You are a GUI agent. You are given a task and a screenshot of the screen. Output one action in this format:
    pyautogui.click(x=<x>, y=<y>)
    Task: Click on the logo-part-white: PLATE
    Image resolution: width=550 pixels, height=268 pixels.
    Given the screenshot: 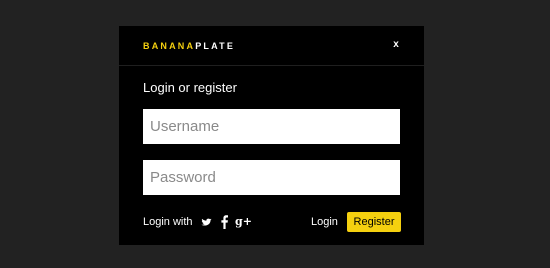 What is the action you would take?
    pyautogui.click(x=215, y=46)
    